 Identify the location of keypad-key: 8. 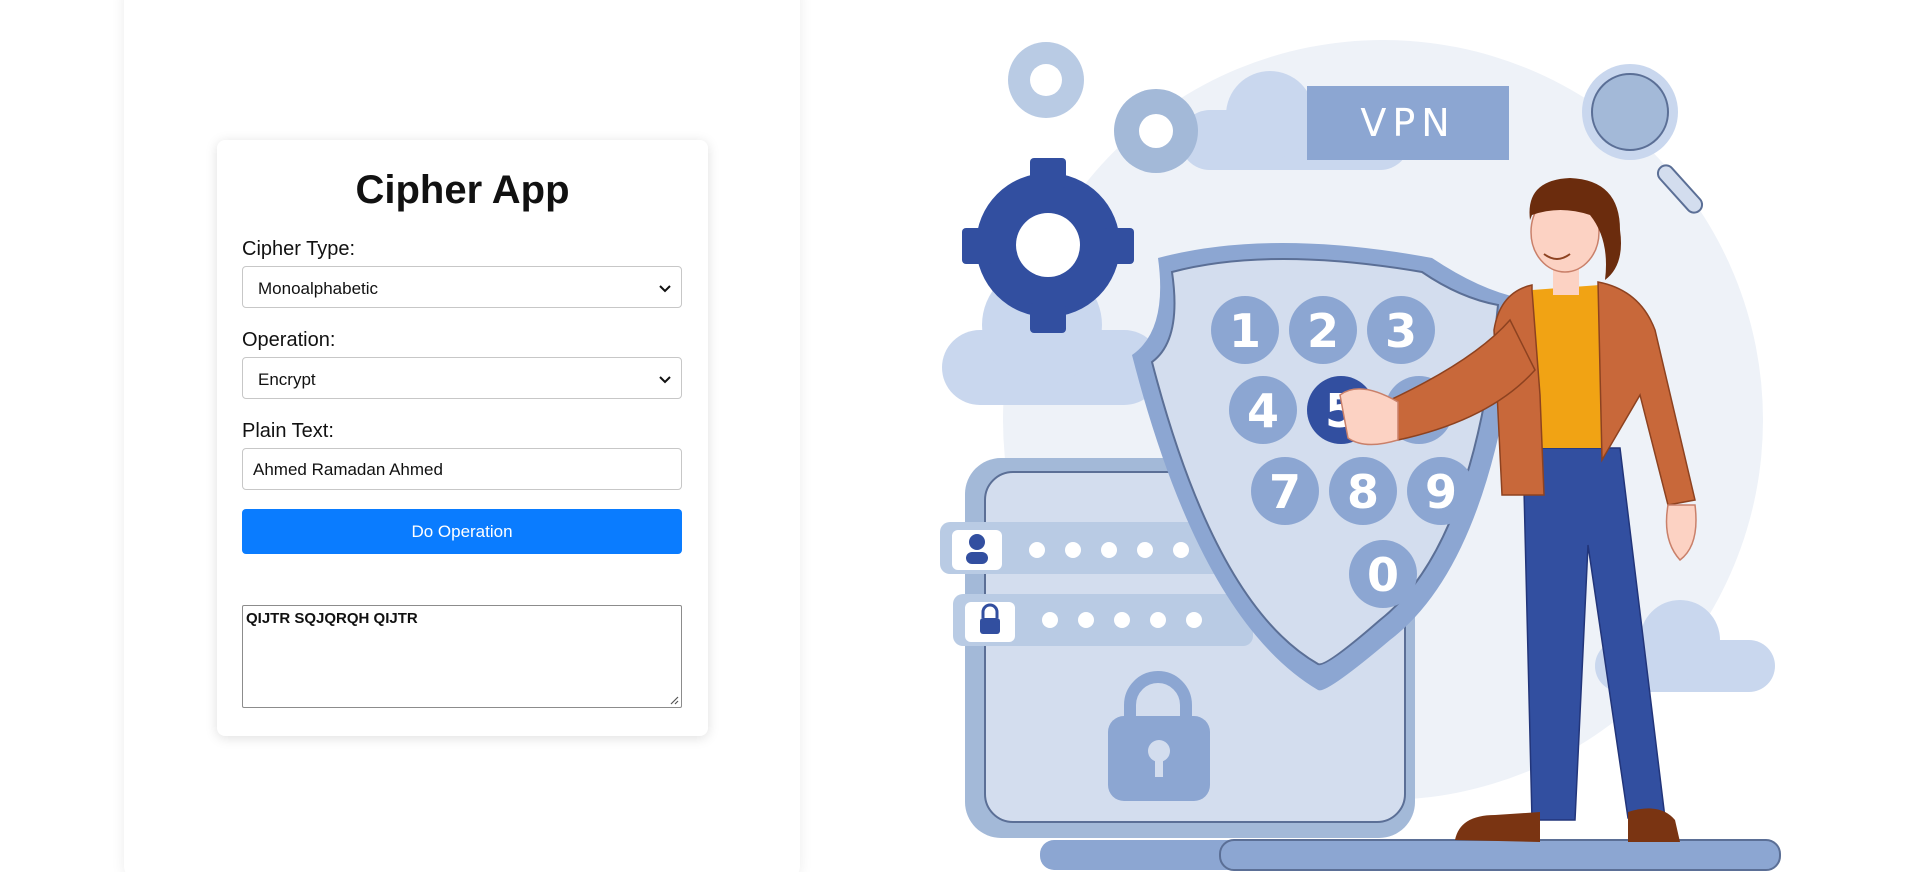
(1363, 491).